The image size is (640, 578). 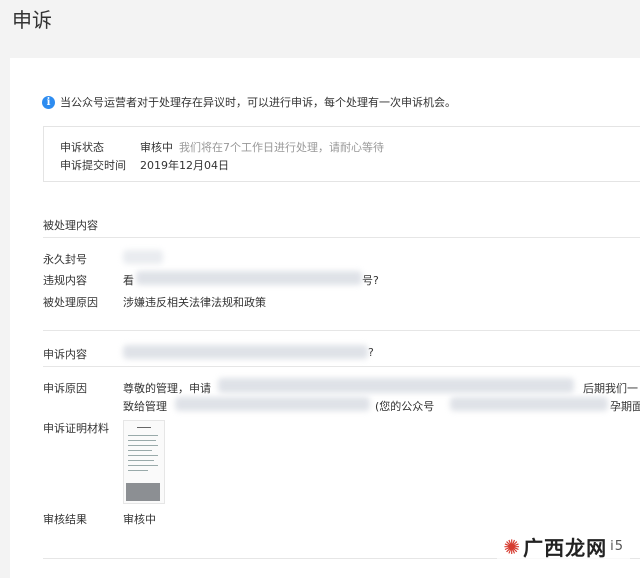 I want to click on result-value: 审核中, so click(x=139, y=519).